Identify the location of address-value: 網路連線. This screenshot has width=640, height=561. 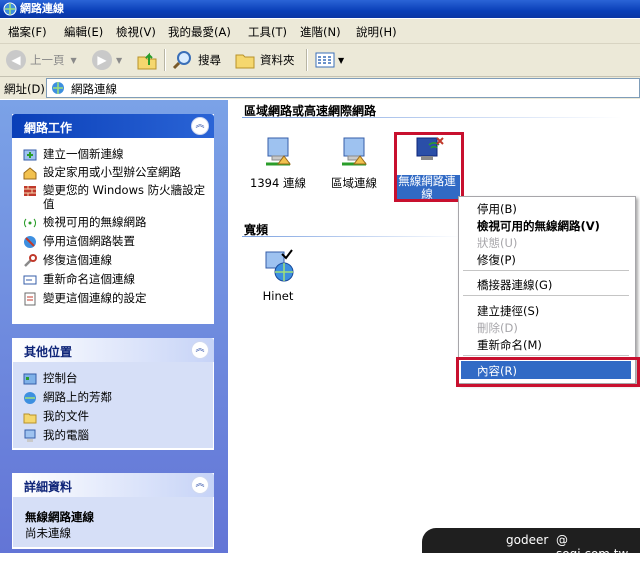
(94, 89).